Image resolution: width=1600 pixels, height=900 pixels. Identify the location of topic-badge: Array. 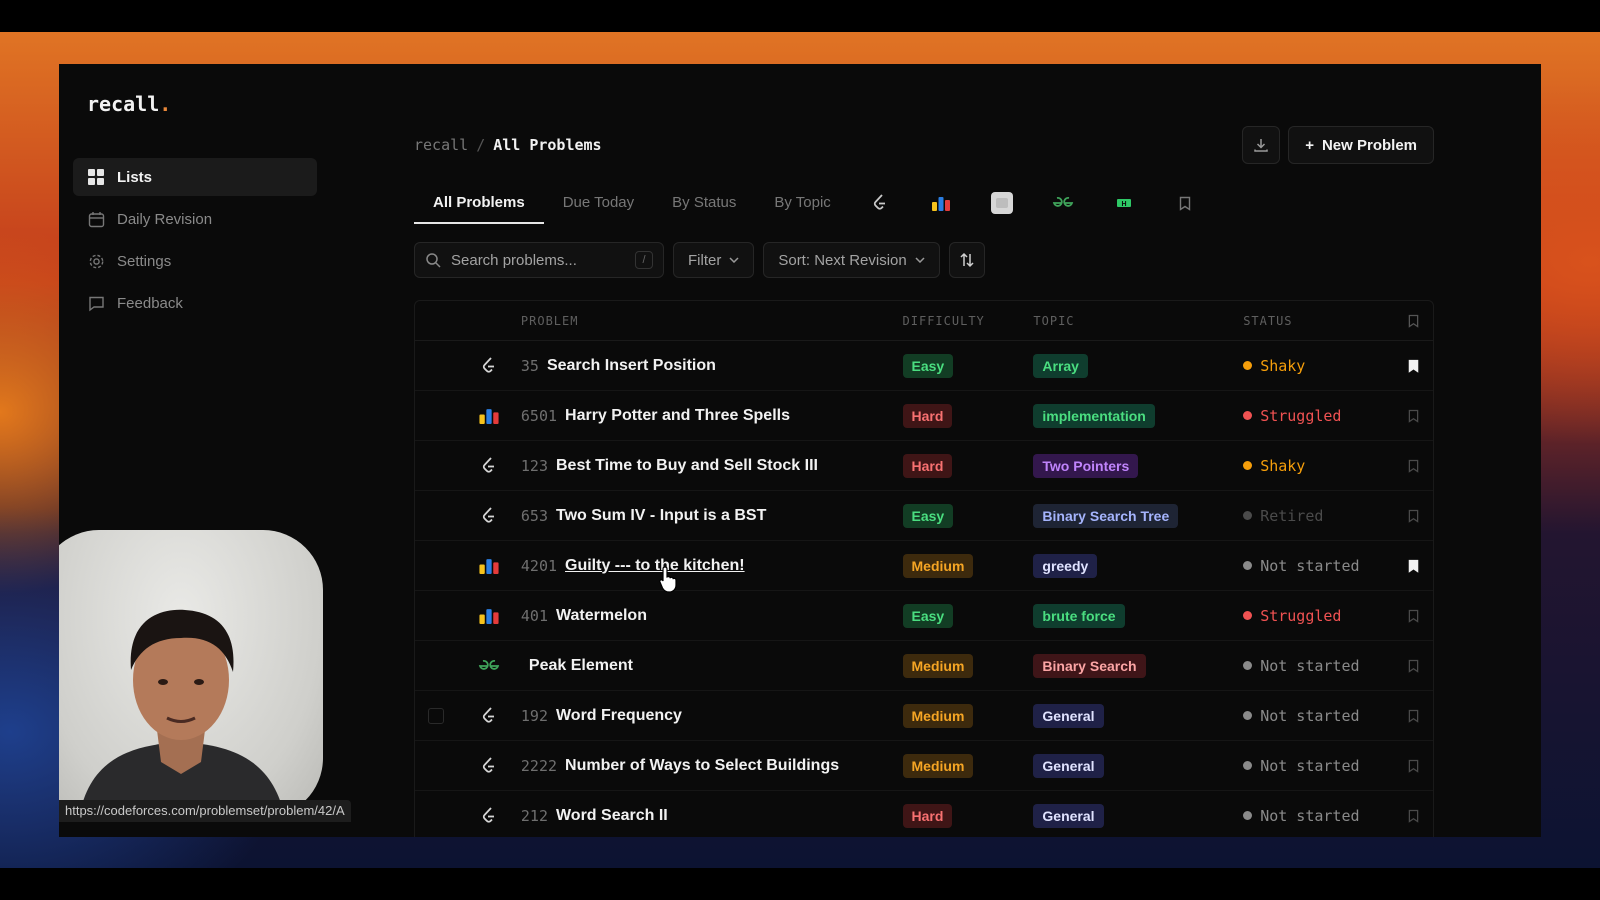
(1060, 365).